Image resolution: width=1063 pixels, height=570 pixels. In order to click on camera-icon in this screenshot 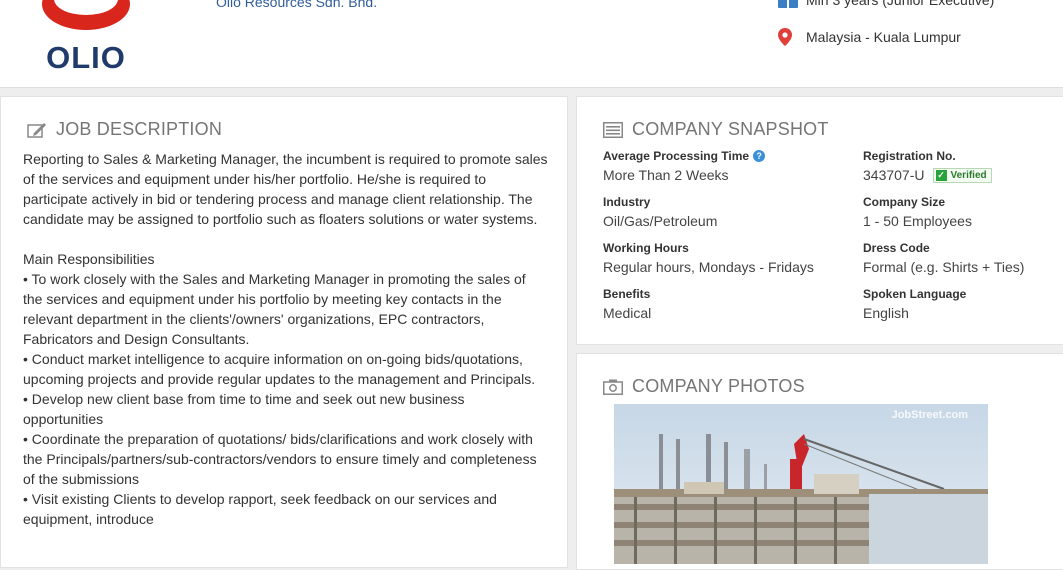, I will do `click(613, 387)`.